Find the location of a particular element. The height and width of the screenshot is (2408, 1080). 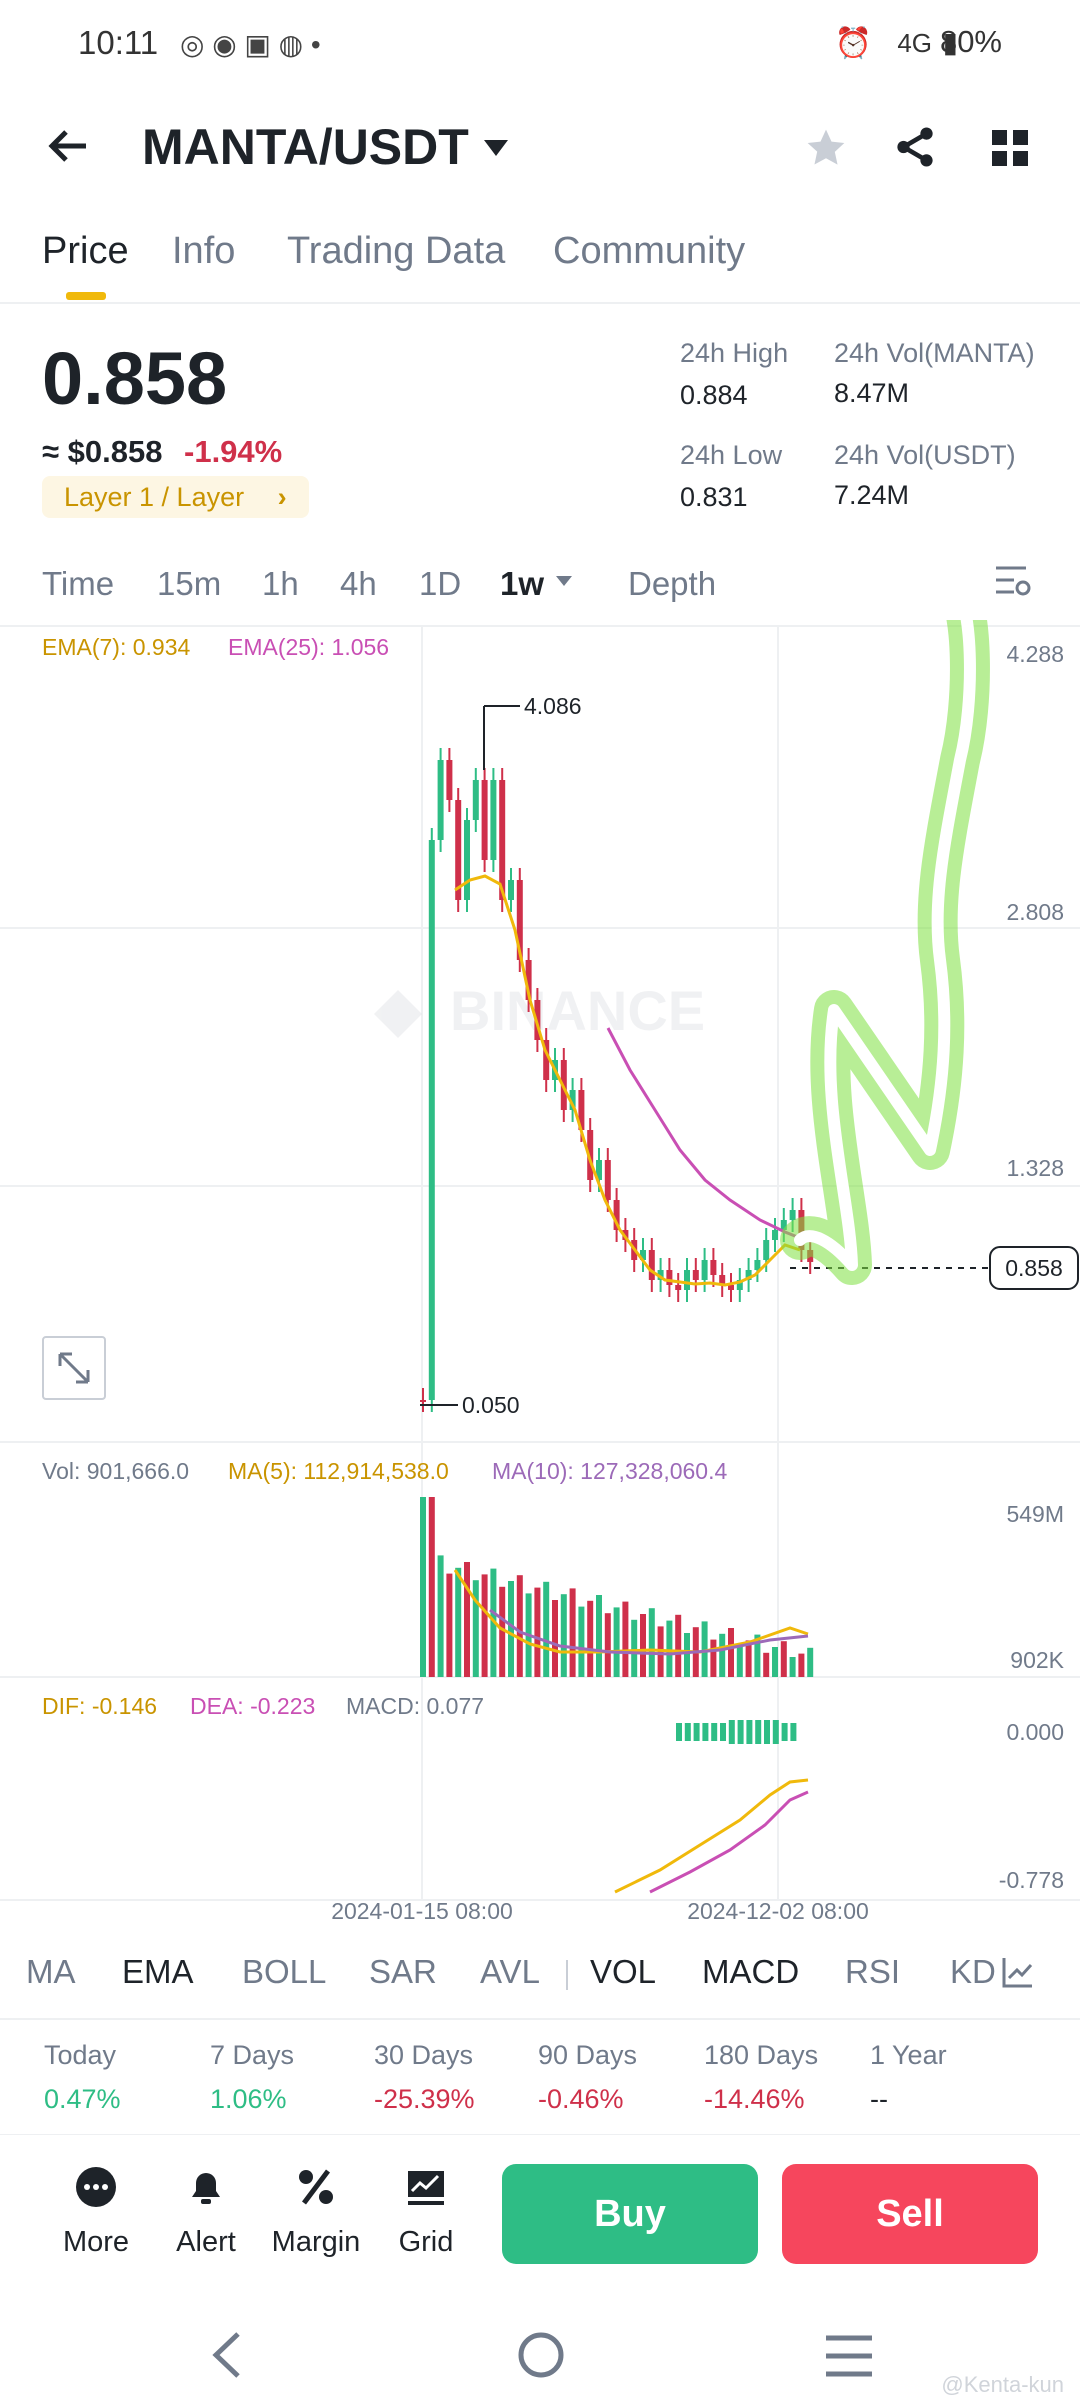

indicator-kd: KD is located at coordinates (973, 1972).